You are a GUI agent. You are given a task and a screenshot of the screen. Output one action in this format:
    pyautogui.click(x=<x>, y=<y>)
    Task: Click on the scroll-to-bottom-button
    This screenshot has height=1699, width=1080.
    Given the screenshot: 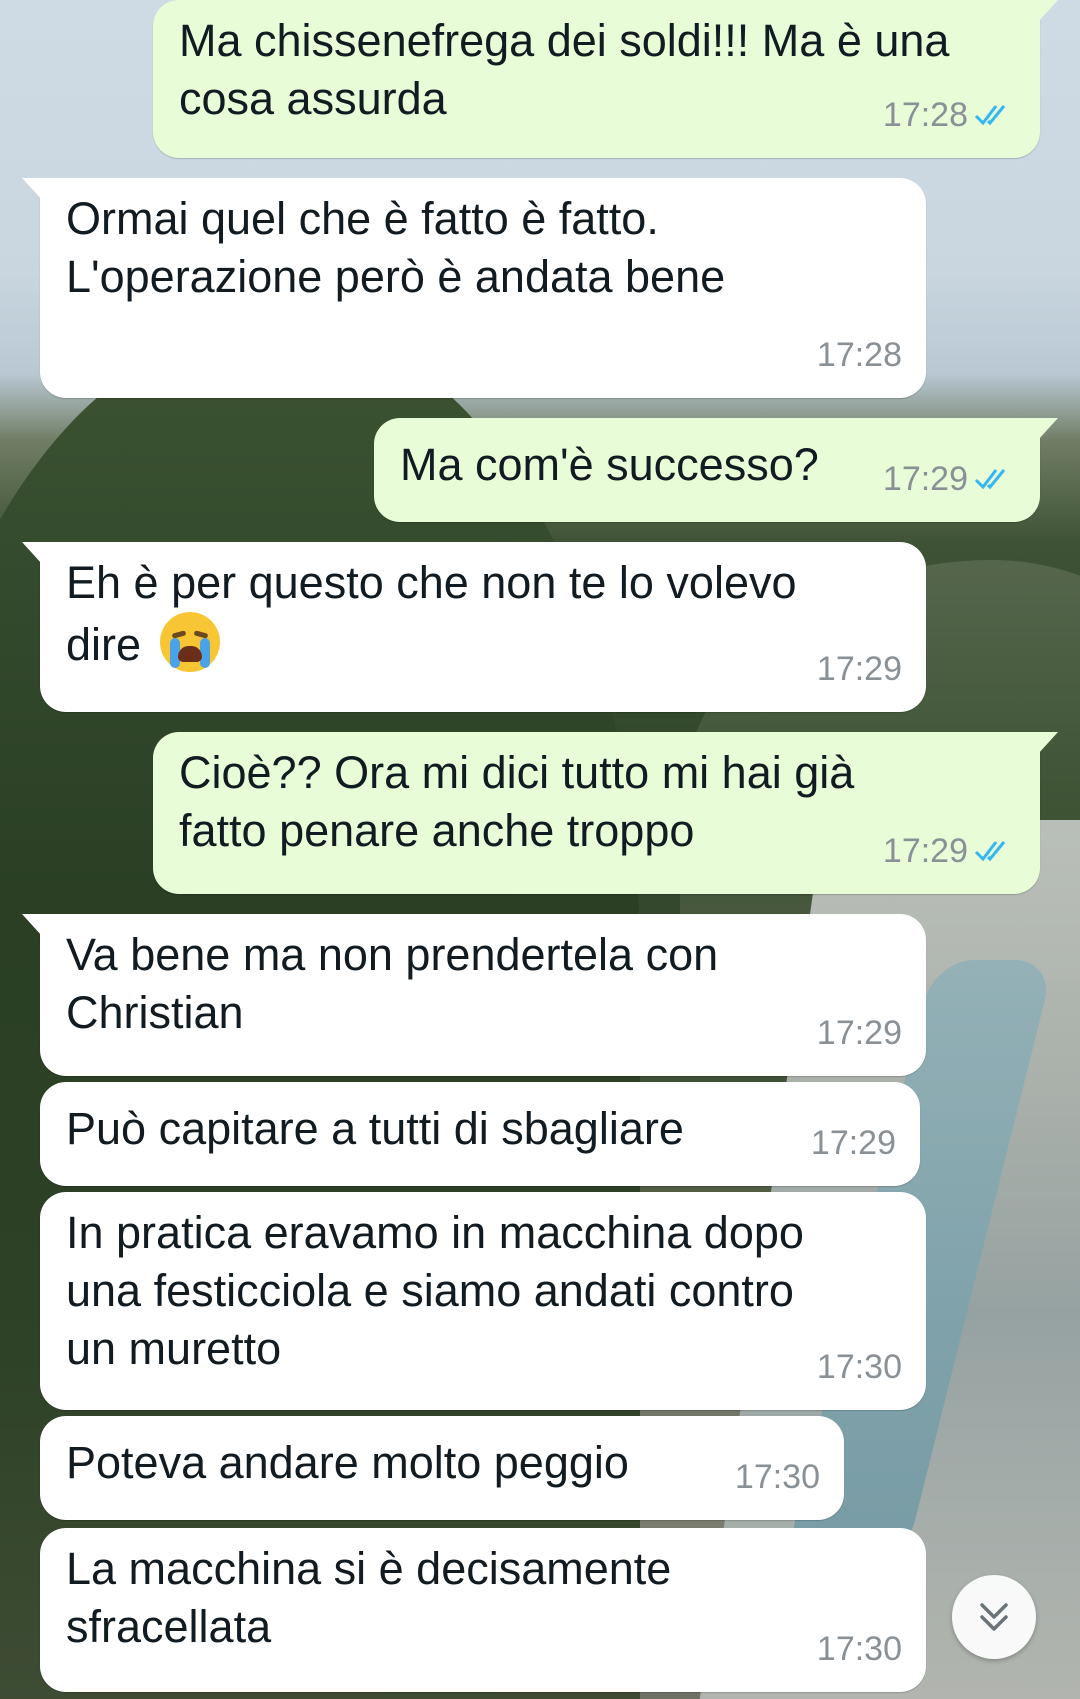 What is the action you would take?
    pyautogui.click(x=994, y=1617)
    